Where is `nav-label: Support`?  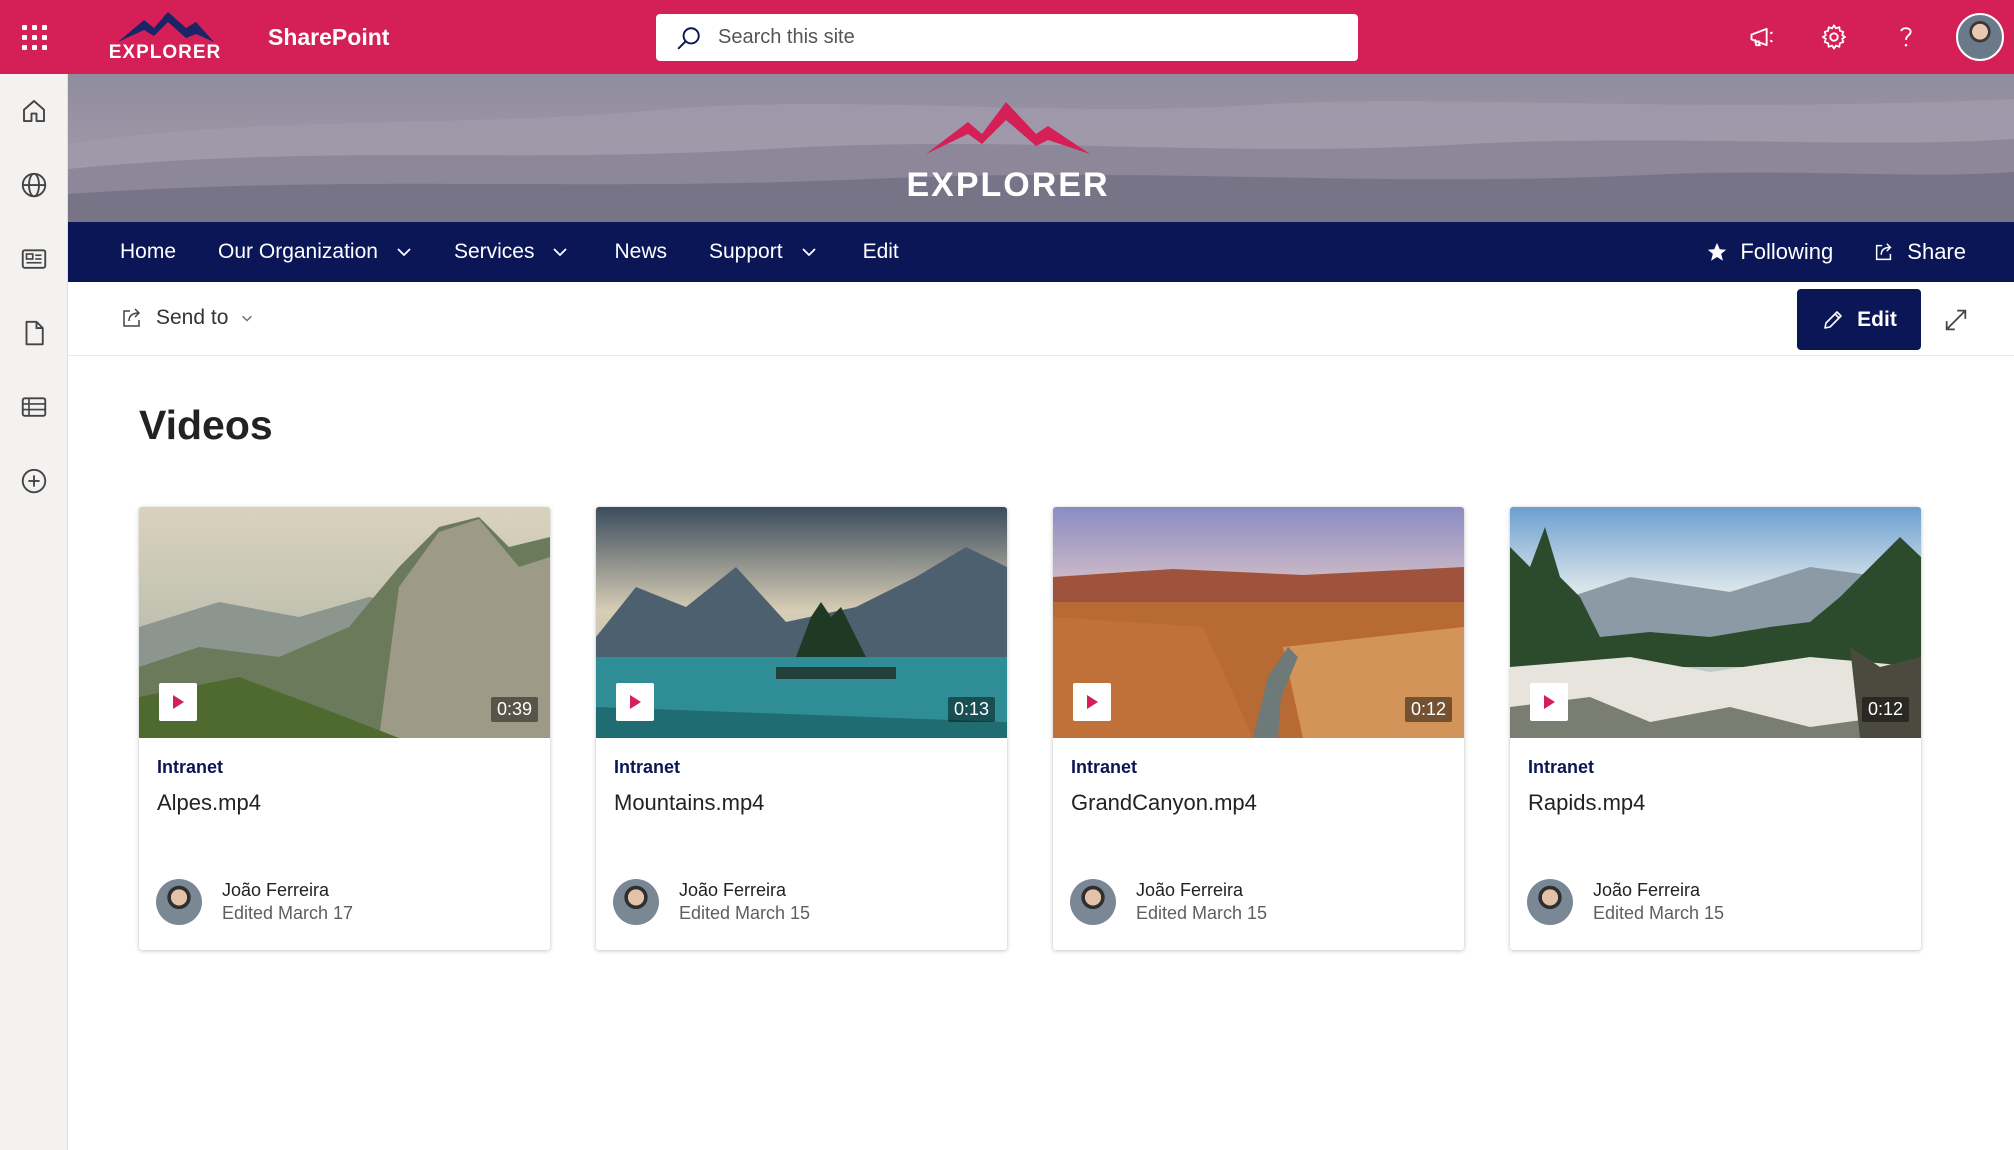
nav-label: Support is located at coordinates (746, 251).